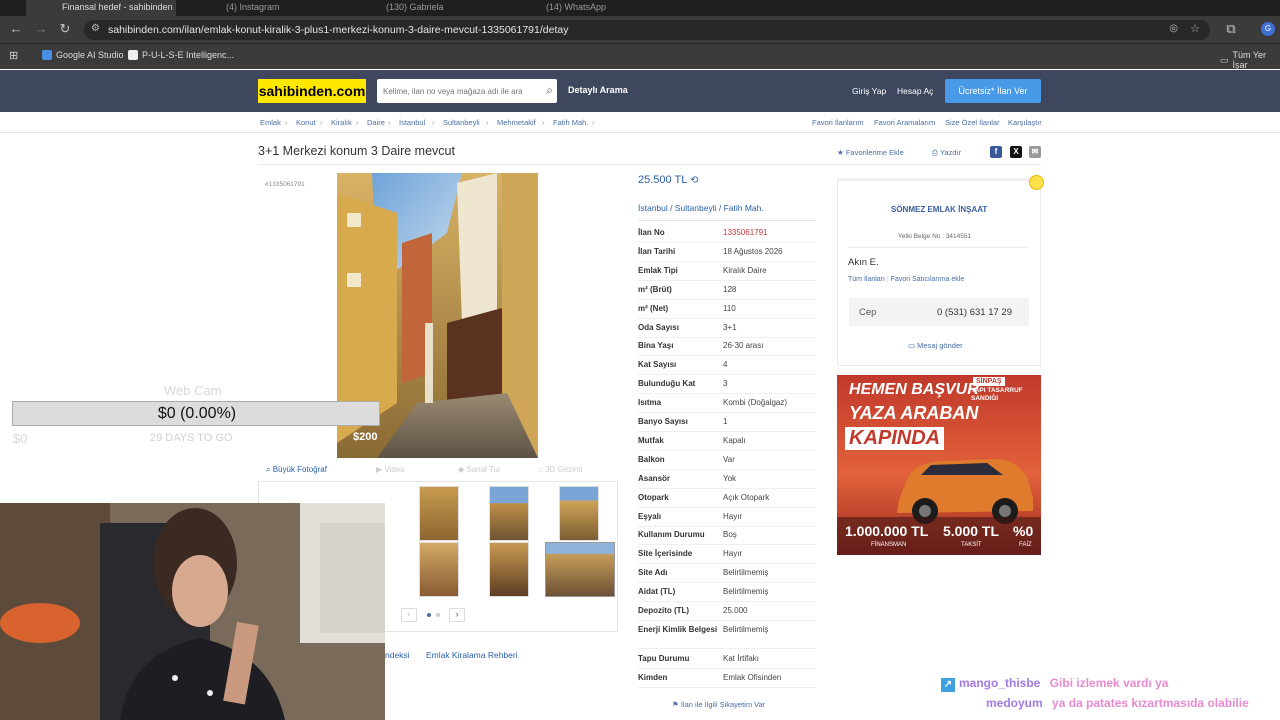 The width and height of the screenshot is (1280, 720). What do you see at coordinates (1250, 60) in the screenshot?
I see `all-bookmarks: ▭ Tüm Yer İşar` at bounding box center [1250, 60].